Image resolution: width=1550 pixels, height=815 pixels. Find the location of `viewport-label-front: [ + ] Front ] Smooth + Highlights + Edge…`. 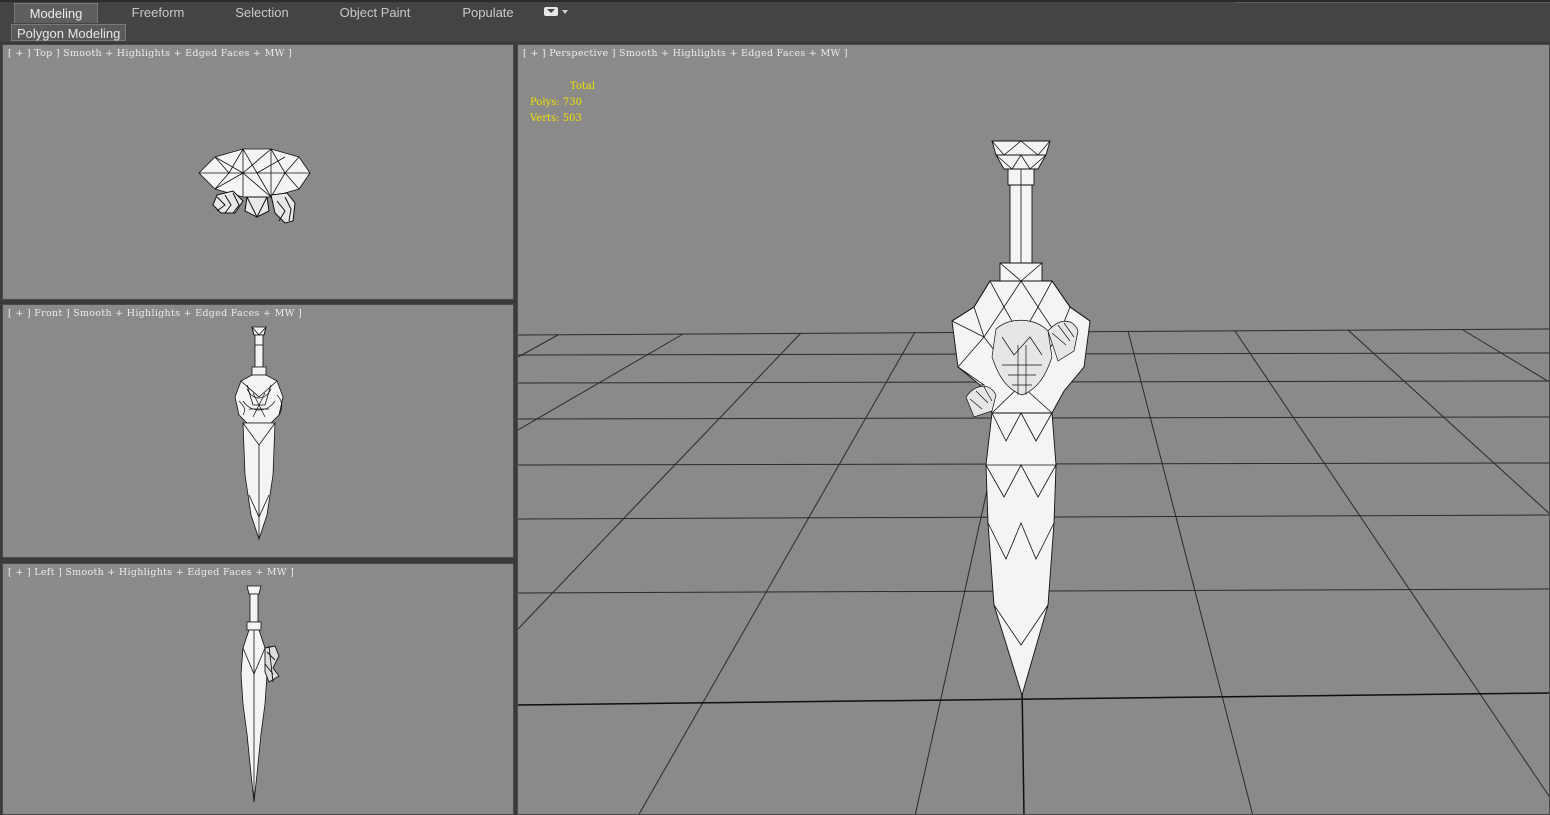

viewport-label-front: [ + ] Front ] Smooth + Highlights + Edge… is located at coordinates (155, 313).